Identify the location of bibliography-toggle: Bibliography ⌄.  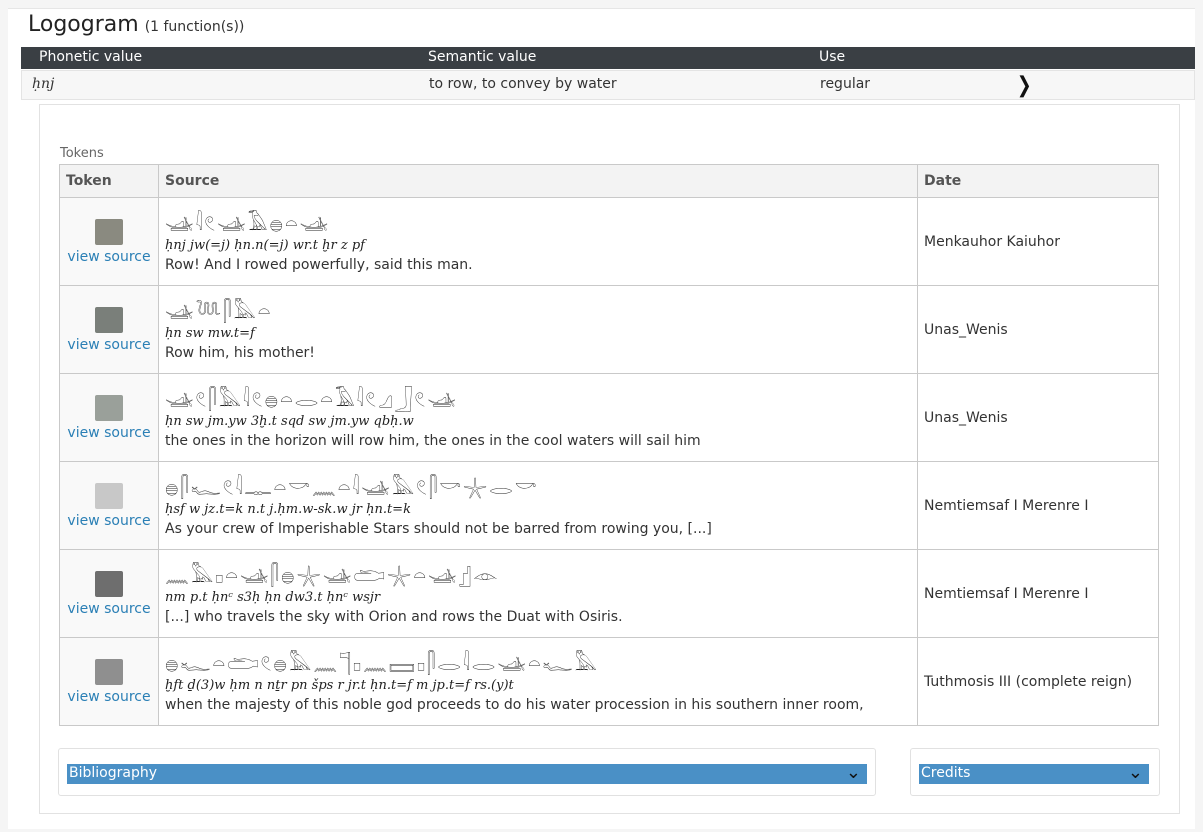
(467, 773).